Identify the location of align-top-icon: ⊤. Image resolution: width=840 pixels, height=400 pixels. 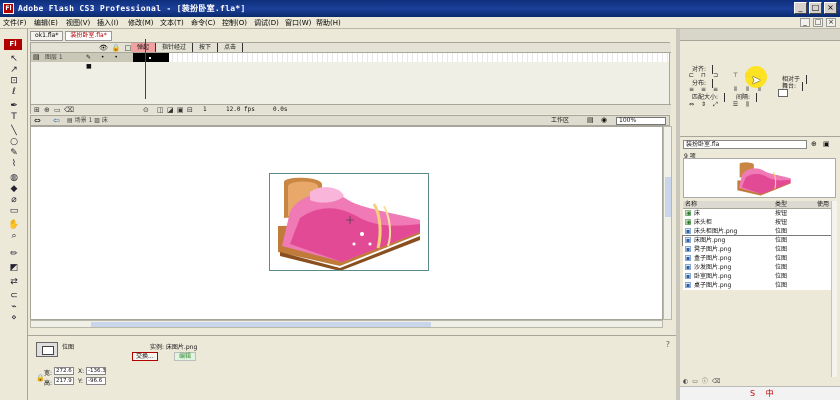
(735, 75).